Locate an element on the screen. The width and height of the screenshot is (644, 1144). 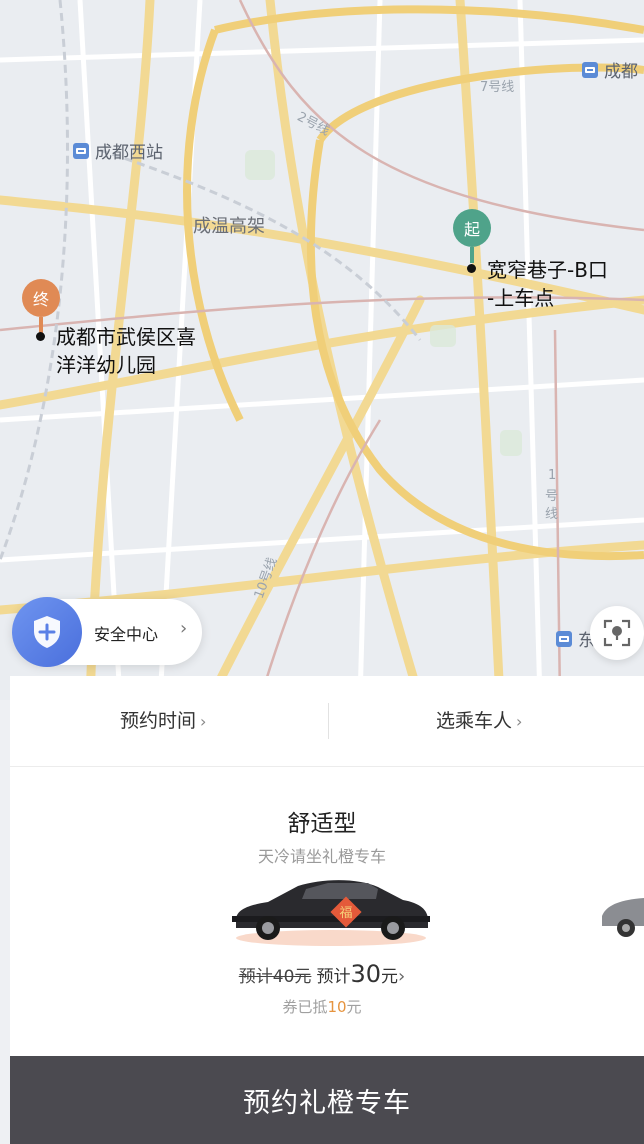
station-chengdu-top: 成都 is located at coordinates (610, 69).